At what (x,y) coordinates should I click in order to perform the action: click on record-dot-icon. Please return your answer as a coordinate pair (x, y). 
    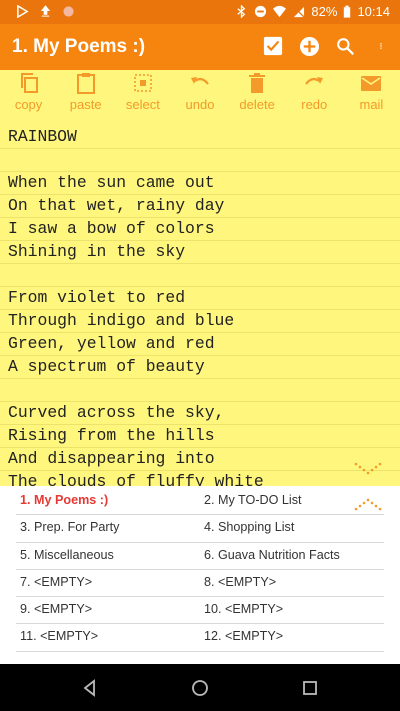
    Looking at the image, I should click on (68, 11).